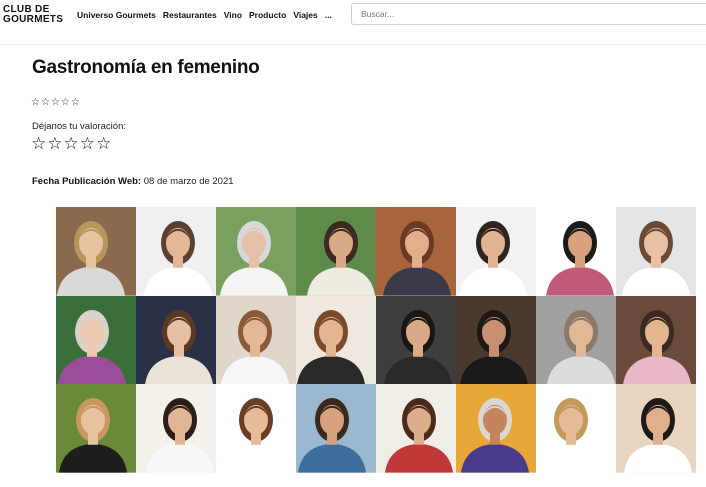 The image size is (706, 487). I want to click on site-logo: CLUB DE GOURMETS, so click(36, 15).